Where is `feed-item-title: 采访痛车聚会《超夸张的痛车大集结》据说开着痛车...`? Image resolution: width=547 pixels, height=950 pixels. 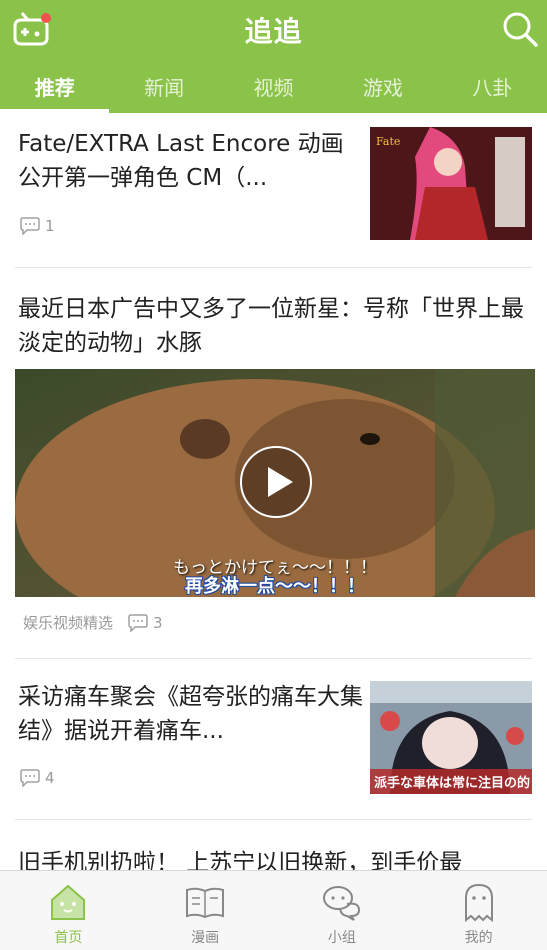
feed-item-title: 采访痛车聚会《超夸张的痛车大集结》据说开着痛车... is located at coordinates (190, 714).